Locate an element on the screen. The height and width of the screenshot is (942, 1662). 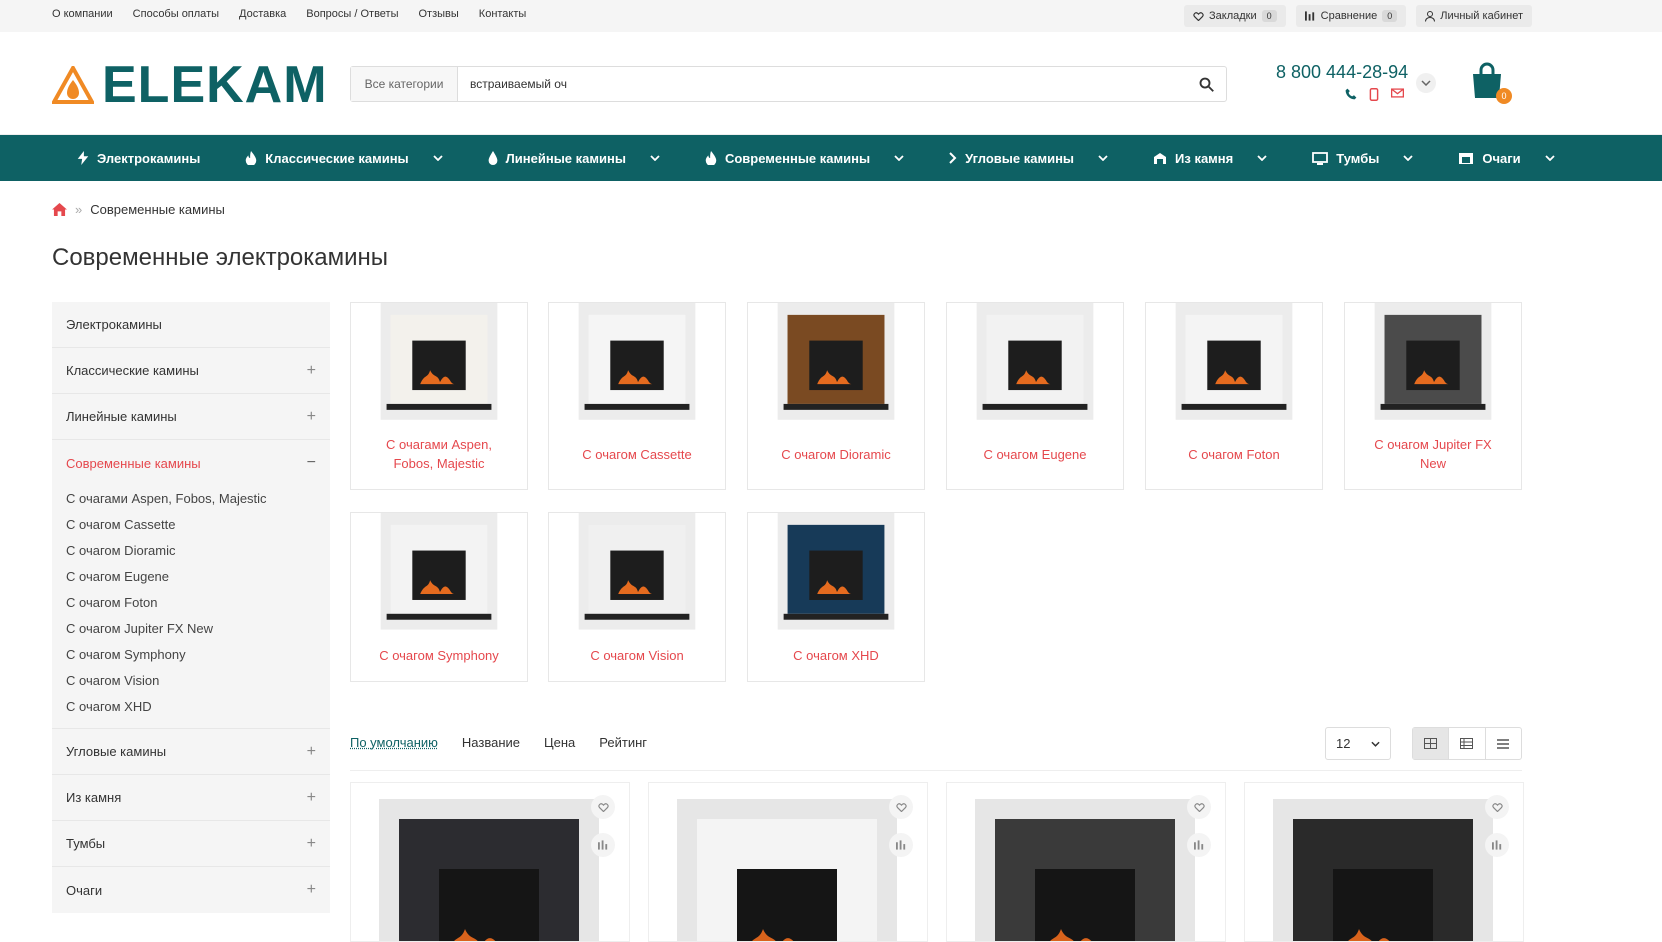
sidebar-subitem: С очагом Jupiter FX New is located at coordinates (191, 629).